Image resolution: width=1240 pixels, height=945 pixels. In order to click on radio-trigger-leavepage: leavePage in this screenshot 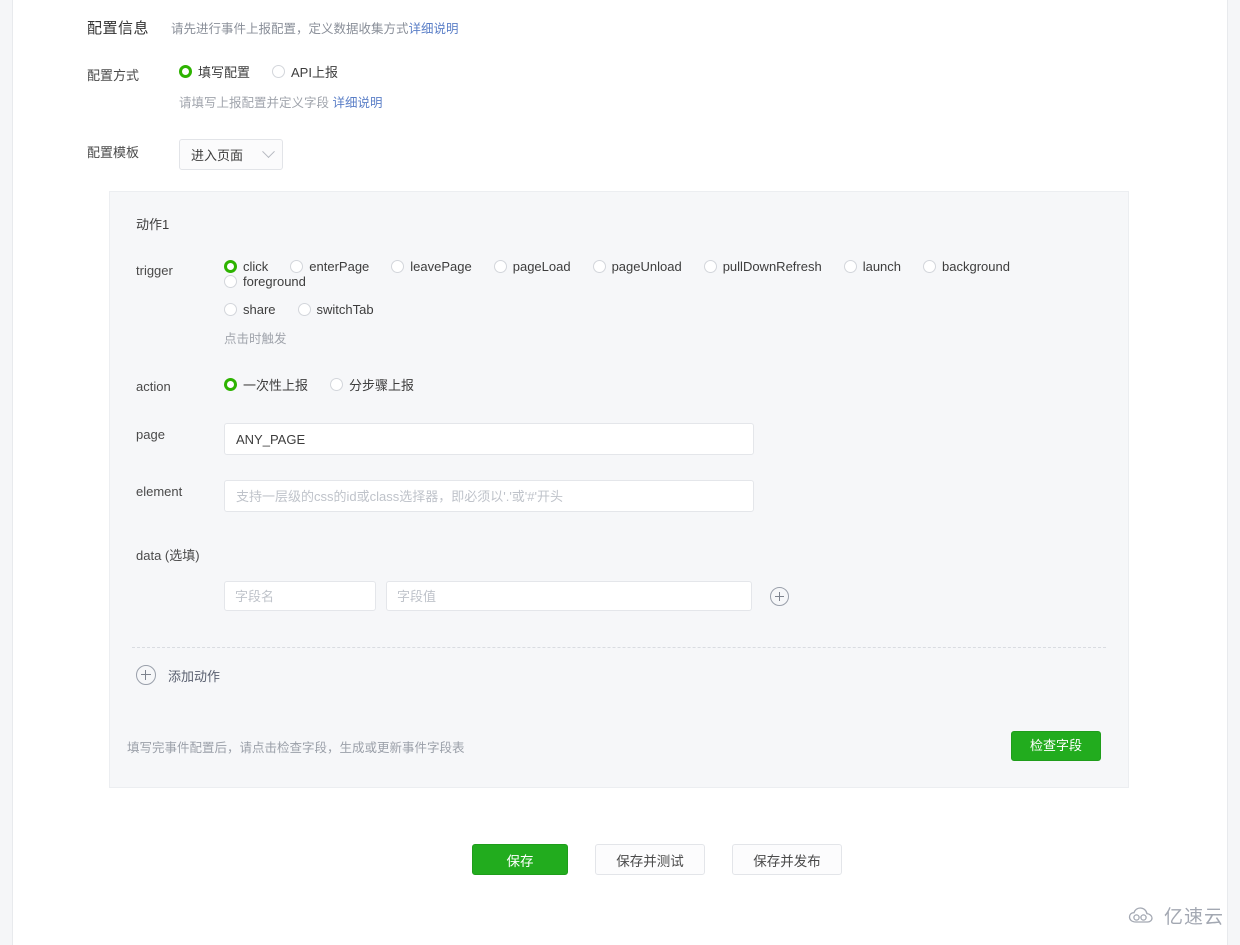, I will do `click(431, 266)`.